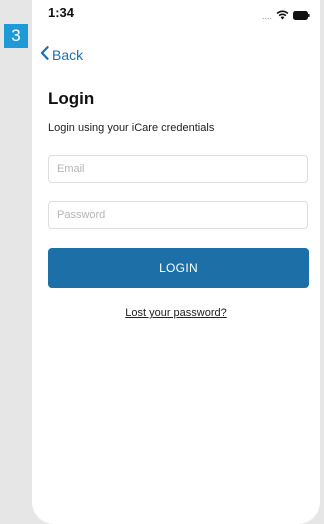 This screenshot has width=324, height=524. What do you see at coordinates (71, 98) in the screenshot?
I see `page-title: Login` at bounding box center [71, 98].